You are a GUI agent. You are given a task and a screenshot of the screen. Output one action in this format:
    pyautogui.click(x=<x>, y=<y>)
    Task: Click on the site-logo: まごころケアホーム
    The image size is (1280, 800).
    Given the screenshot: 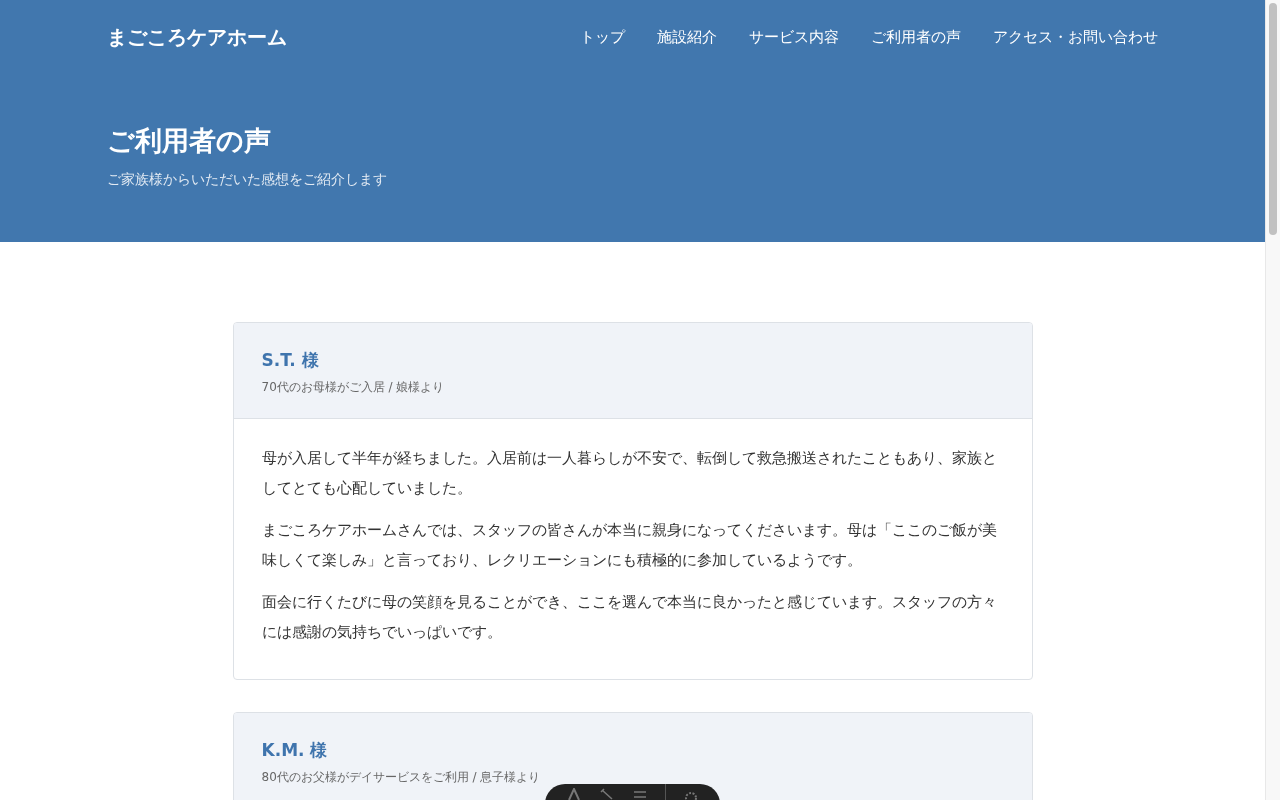 What is the action you would take?
    pyautogui.click(x=197, y=37)
    